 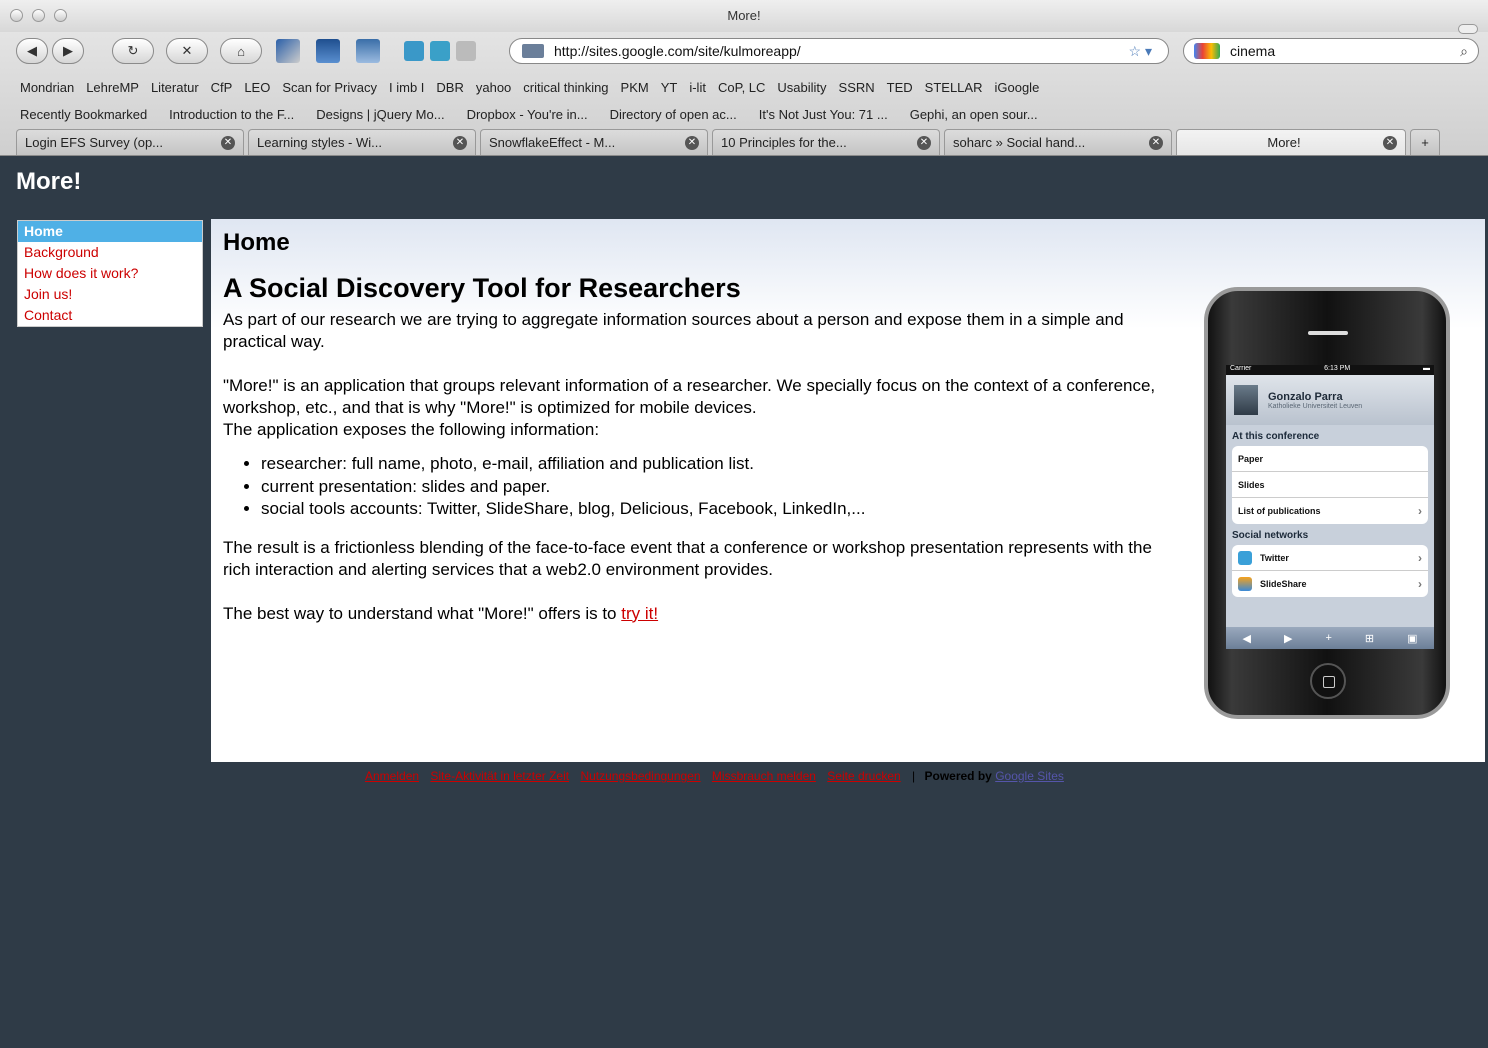 What do you see at coordinates (801, 87) in the screenshot?
I see `bookmark-item: Usability` at bounding box center [801, 87].